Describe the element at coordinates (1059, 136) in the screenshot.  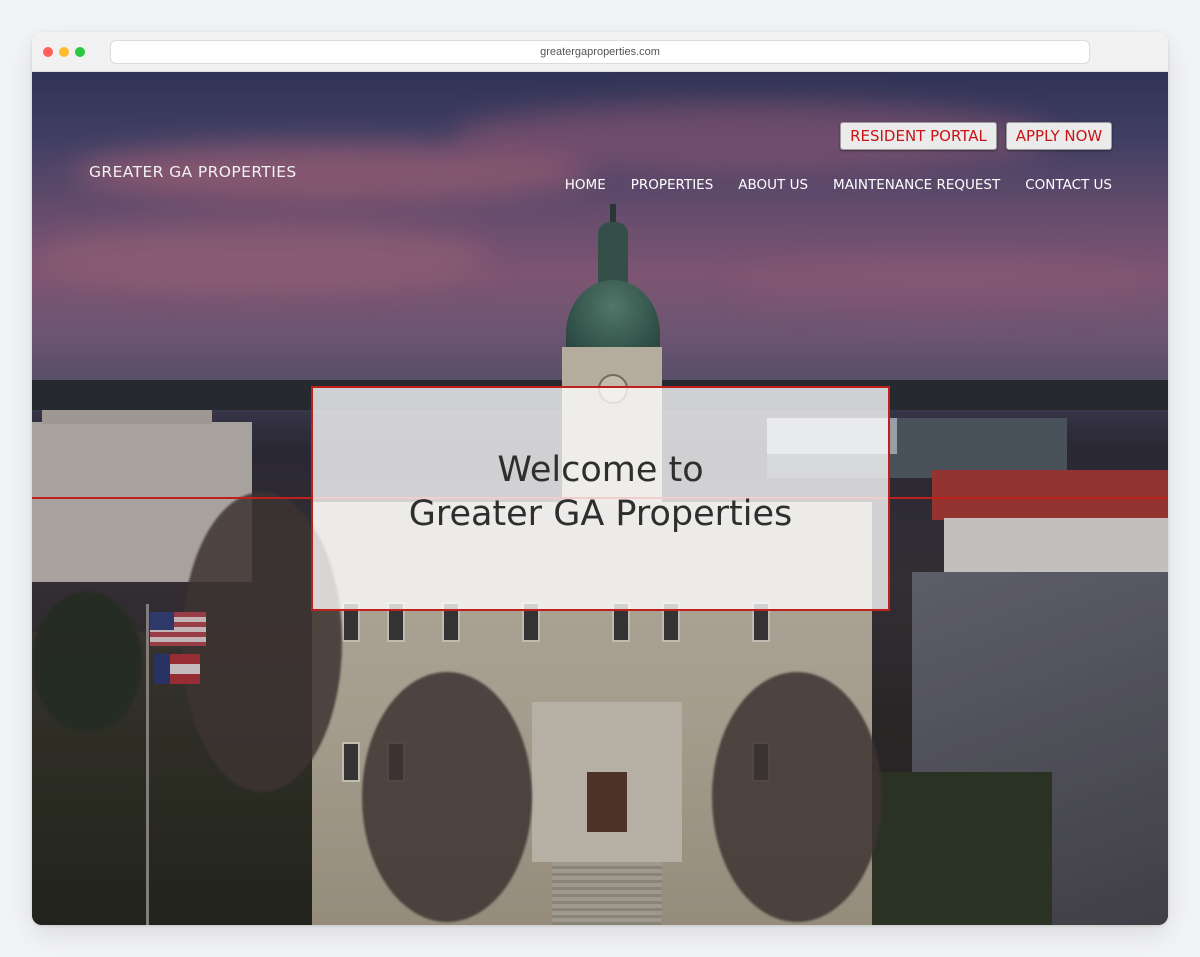
I see `apply-now-button: APPLY NOW` at that location.